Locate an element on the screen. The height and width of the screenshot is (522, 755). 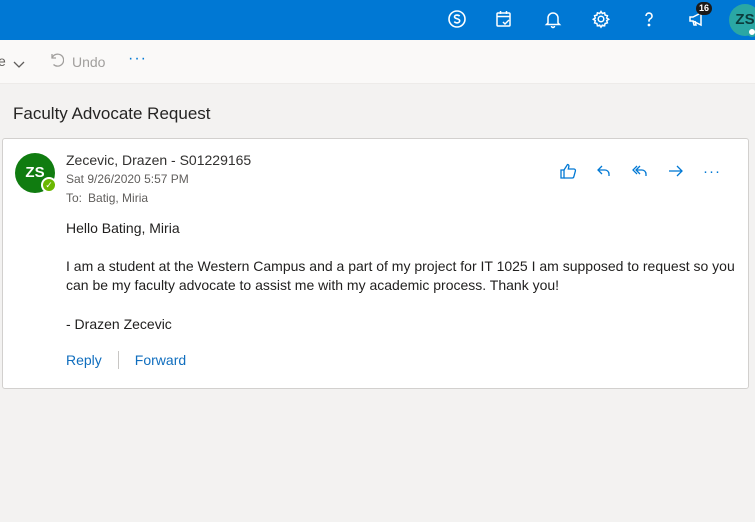
notification-badge: 16 is located at coordinates (704, 8).